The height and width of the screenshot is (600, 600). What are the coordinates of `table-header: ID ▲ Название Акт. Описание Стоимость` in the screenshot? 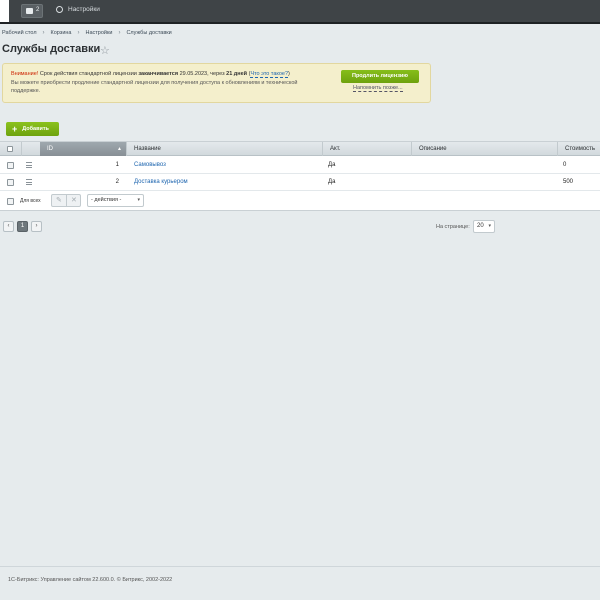 It's located at (300, 149).